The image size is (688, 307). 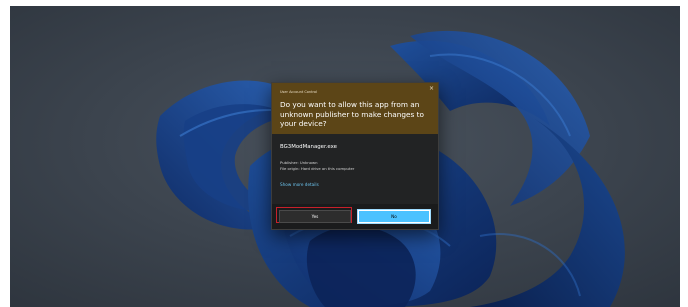 I want to click on no-button: No, so click(x=394, y=216).